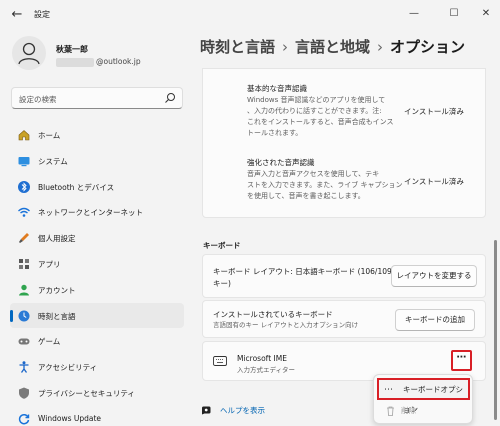 The image size is (500, 426). Describe the element at coordinates (316, 100) in the screenshot. I see `basic-speech-desc-line: Windows 音声認識などのアプリを使用して` at that location.